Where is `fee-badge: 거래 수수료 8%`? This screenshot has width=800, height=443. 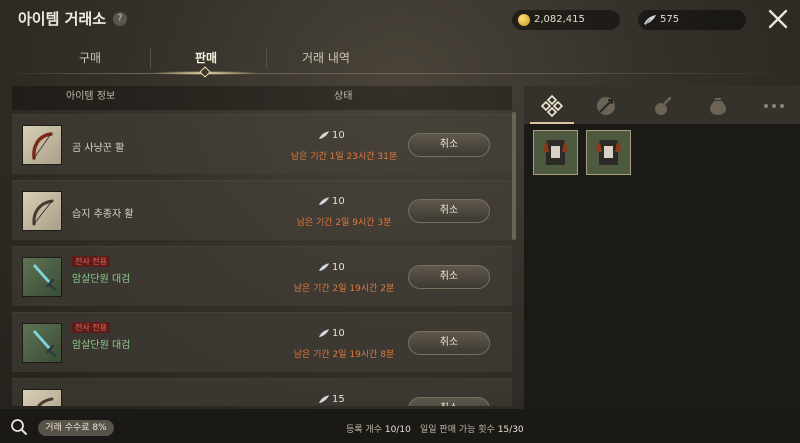
fee-badge: 거래 수수료 8% is located at coordinates (76, 428).